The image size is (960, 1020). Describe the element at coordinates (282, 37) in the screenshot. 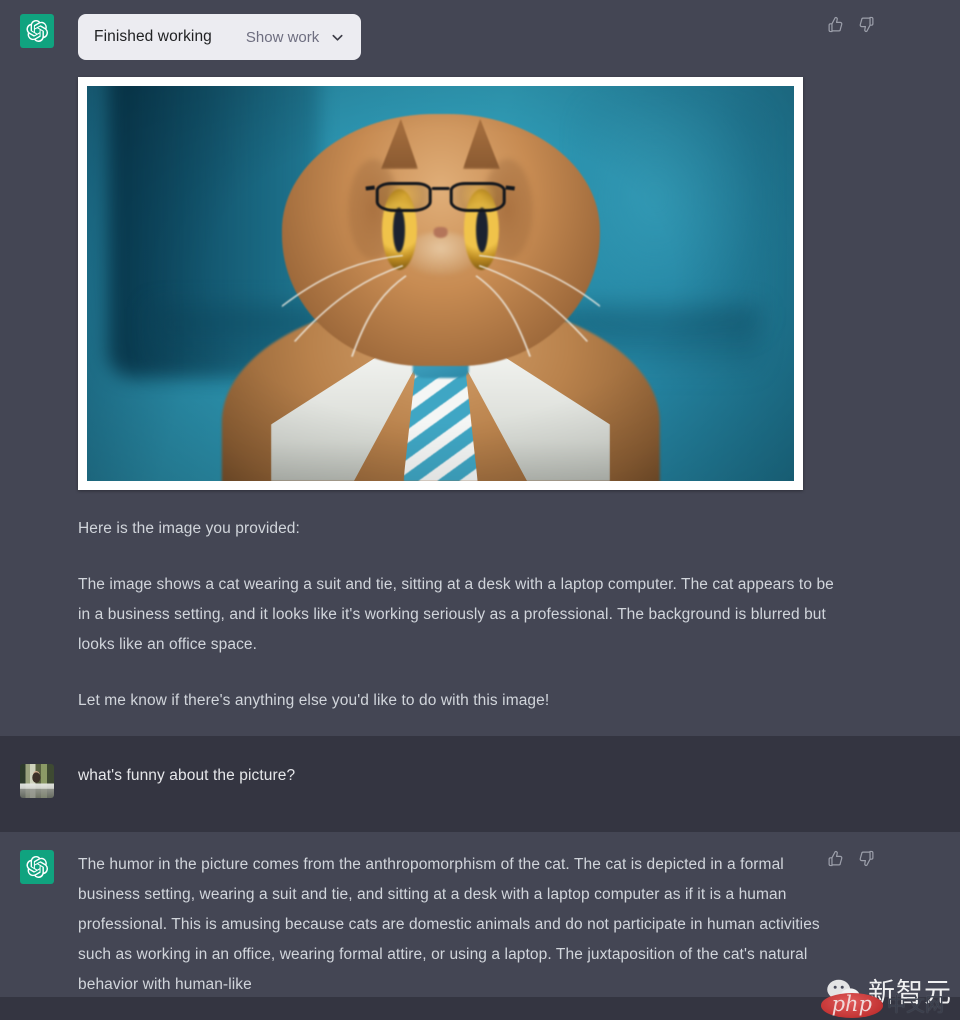

I see `show-work-label: Show work` at that location.